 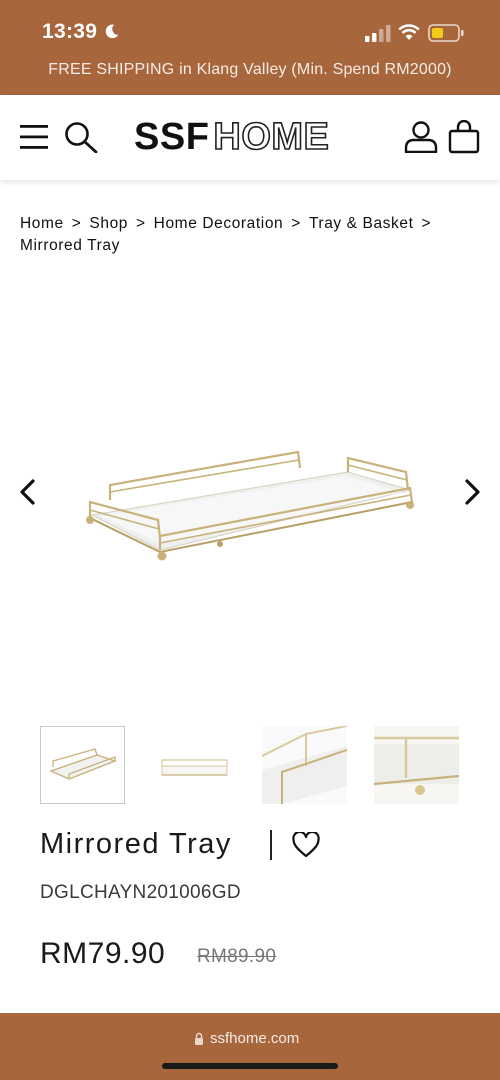 What do you see at coordinates (237, 956) in the screenshot?
I see `product-original-price: RM89.90` at bounding box center [237, 956].